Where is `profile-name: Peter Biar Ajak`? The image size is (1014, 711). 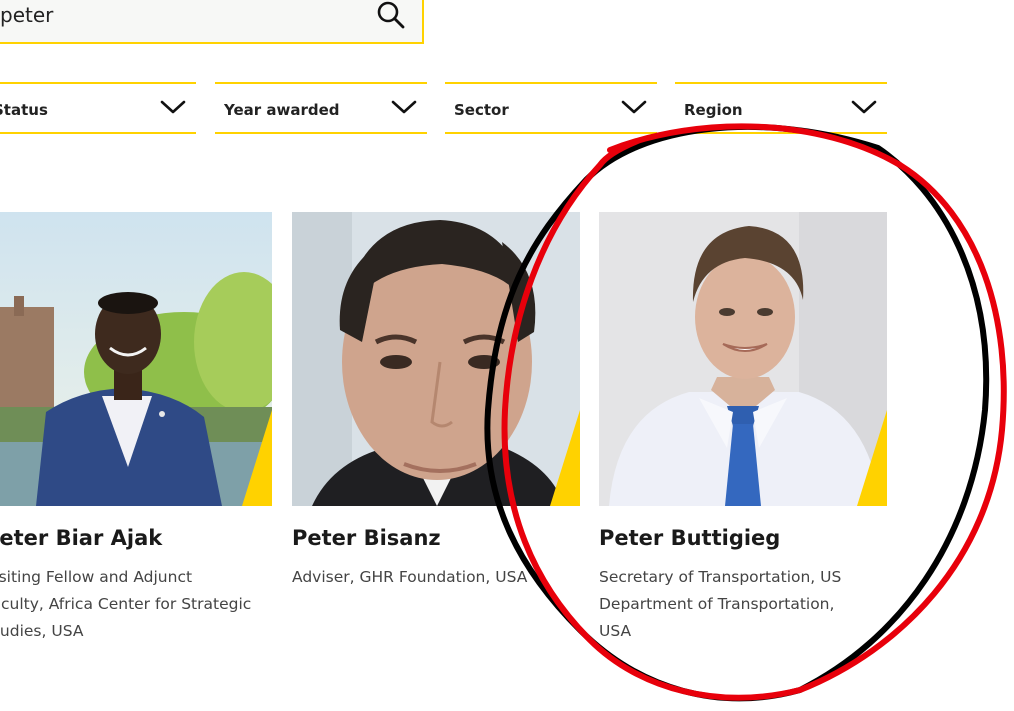 profile-name: Peter Biar Ajak is located at coordinates (81, 538).